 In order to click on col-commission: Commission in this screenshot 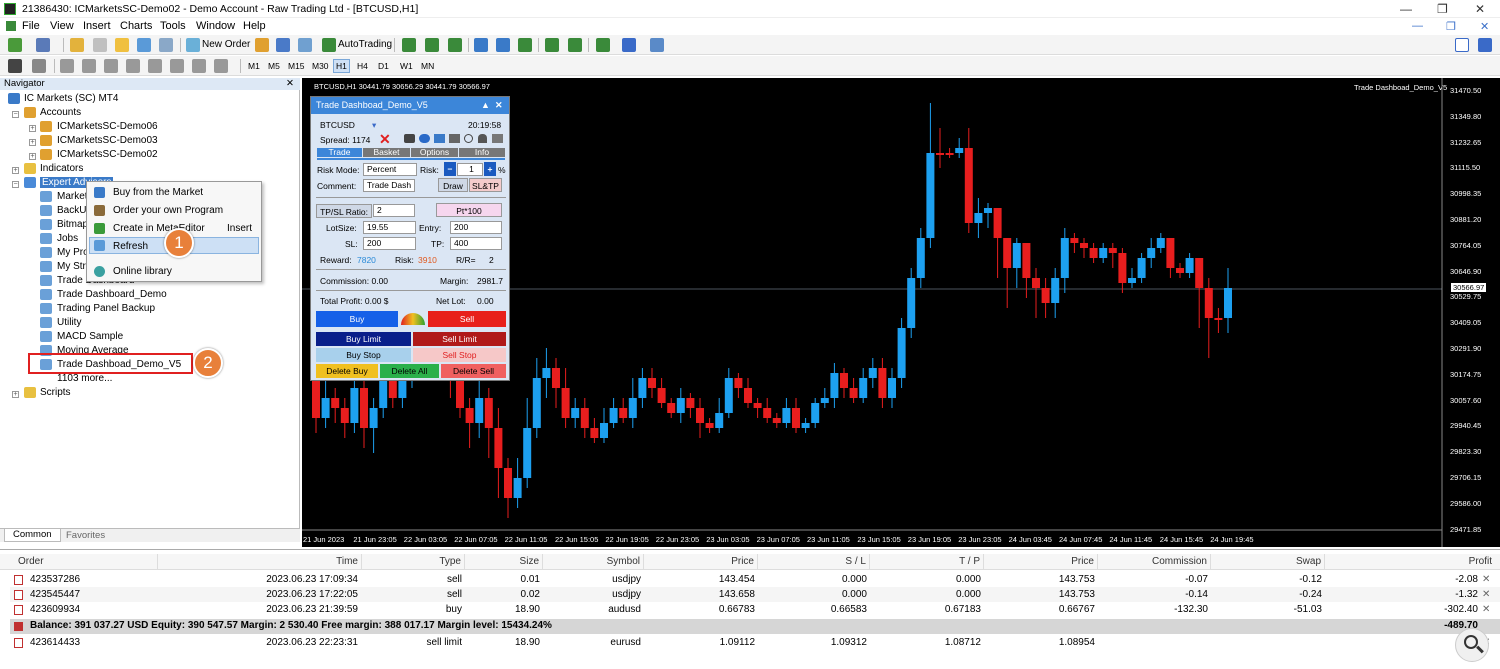, I will do `click(1154, 562)`.